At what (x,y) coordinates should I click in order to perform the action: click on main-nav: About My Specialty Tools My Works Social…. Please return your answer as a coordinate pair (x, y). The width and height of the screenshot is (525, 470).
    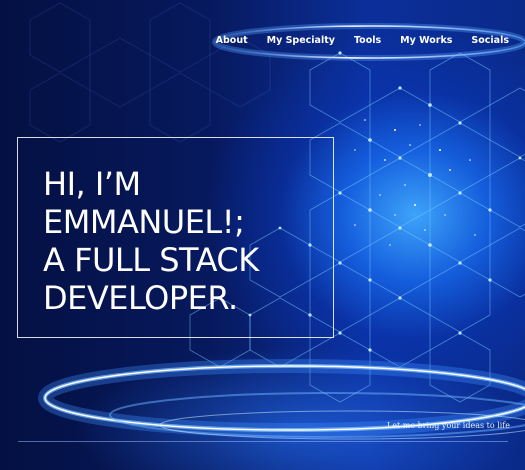
    Looking at the image, I should click on (362, 40).